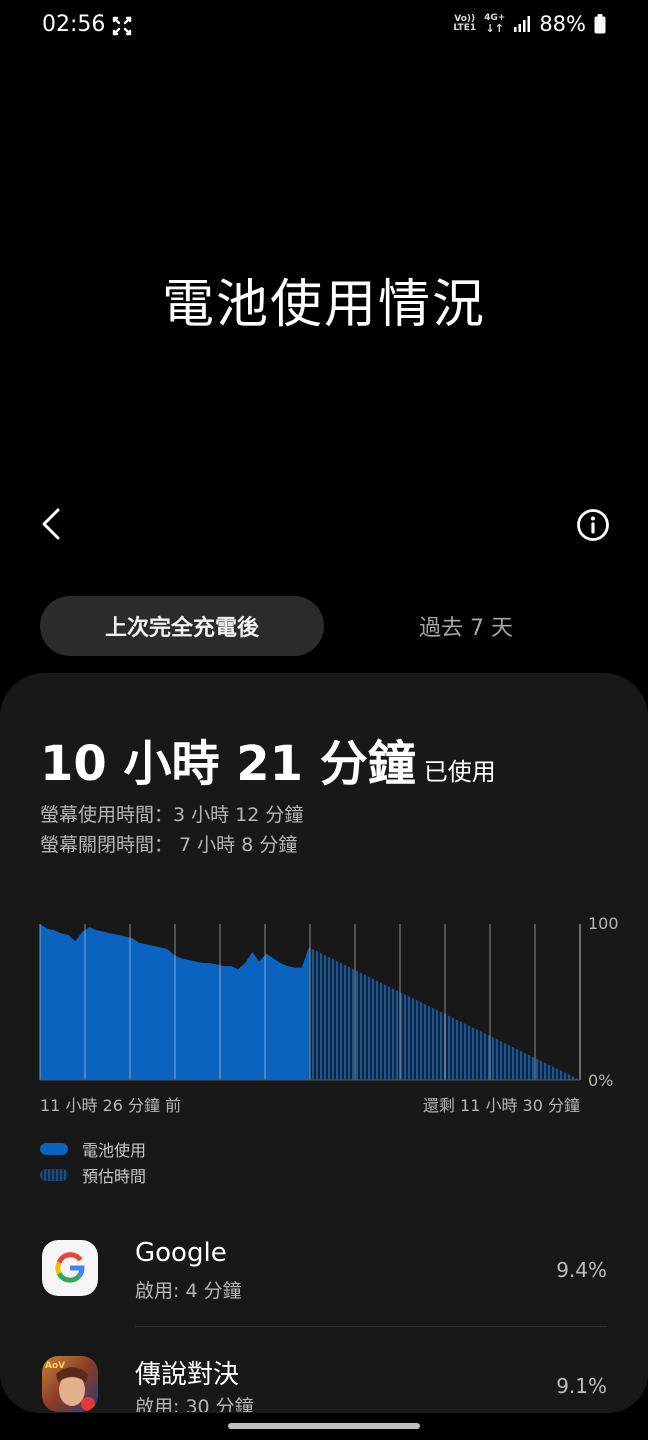  What do you see at coordinates (122, 26) in the screenshot?
I see `scan-icon` at bounding box center [122, 26].